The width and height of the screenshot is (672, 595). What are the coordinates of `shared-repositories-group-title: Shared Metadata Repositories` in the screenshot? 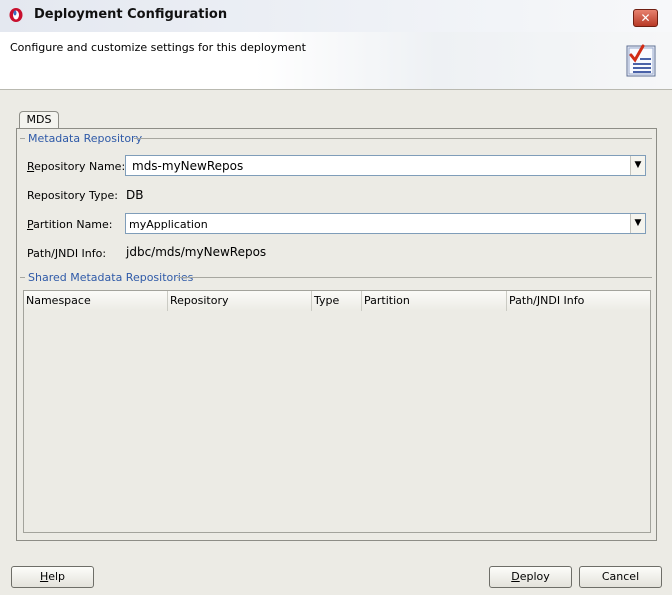 It's located at (111, 277).